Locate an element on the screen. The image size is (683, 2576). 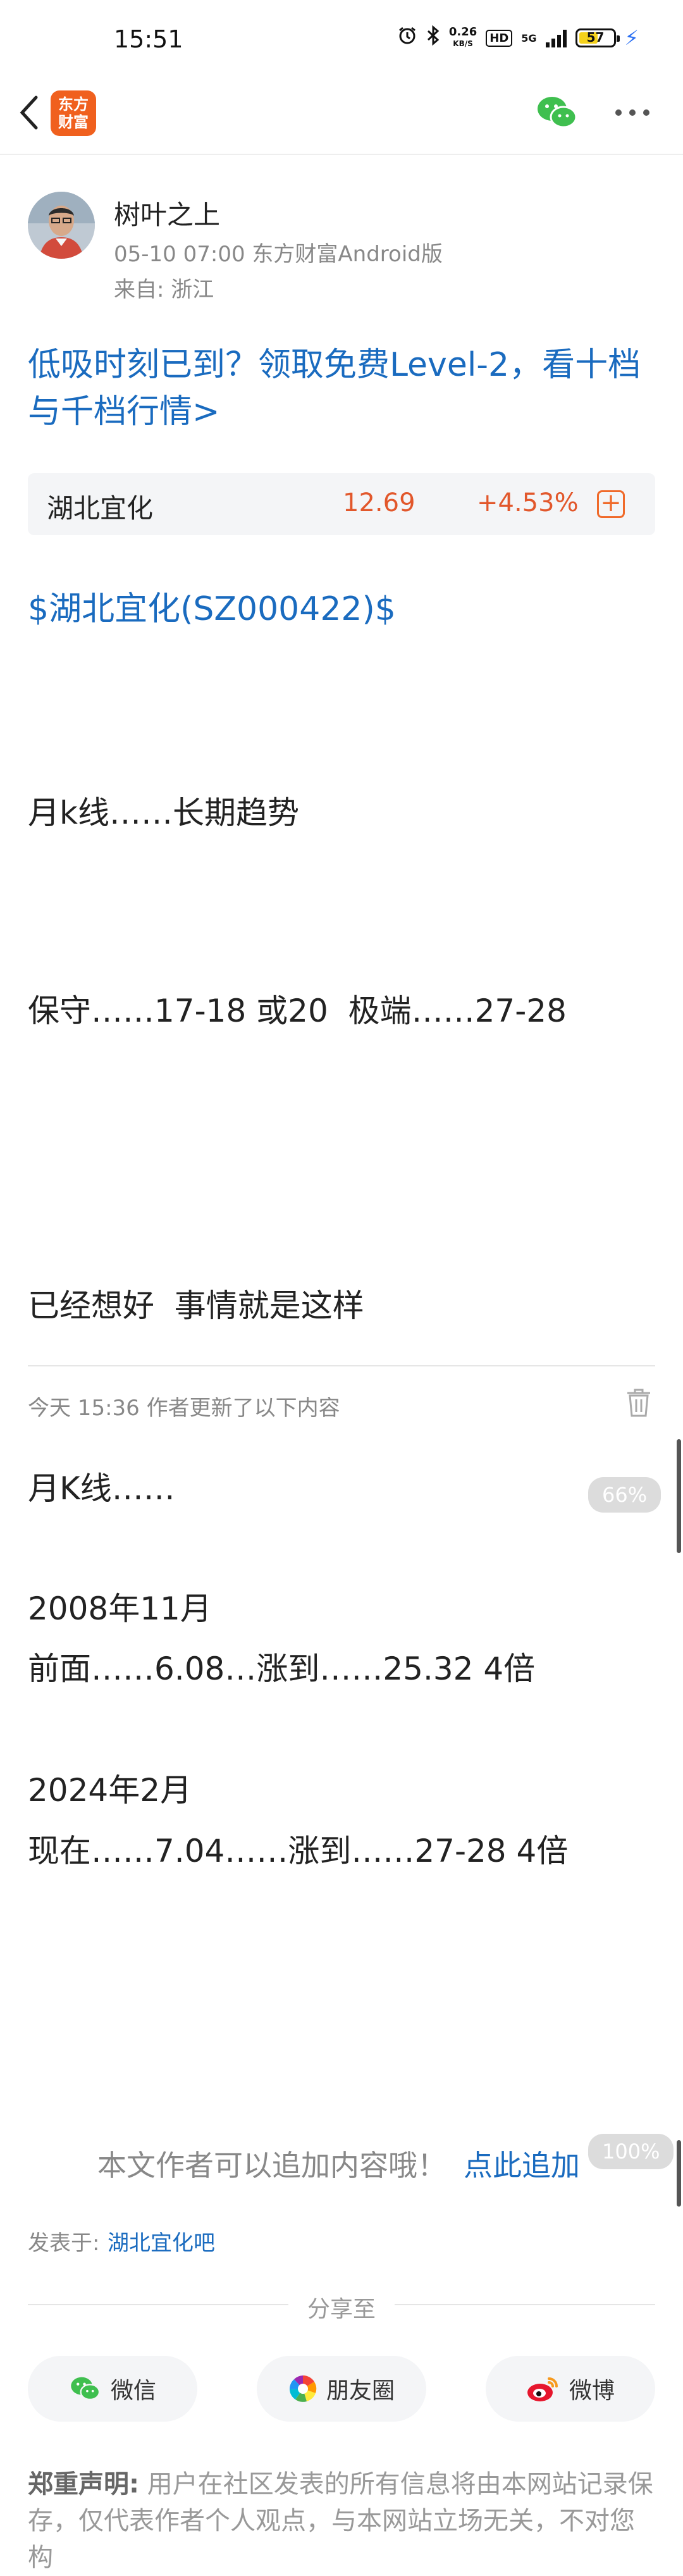
signal-icon is located at coordinates (556, 37).